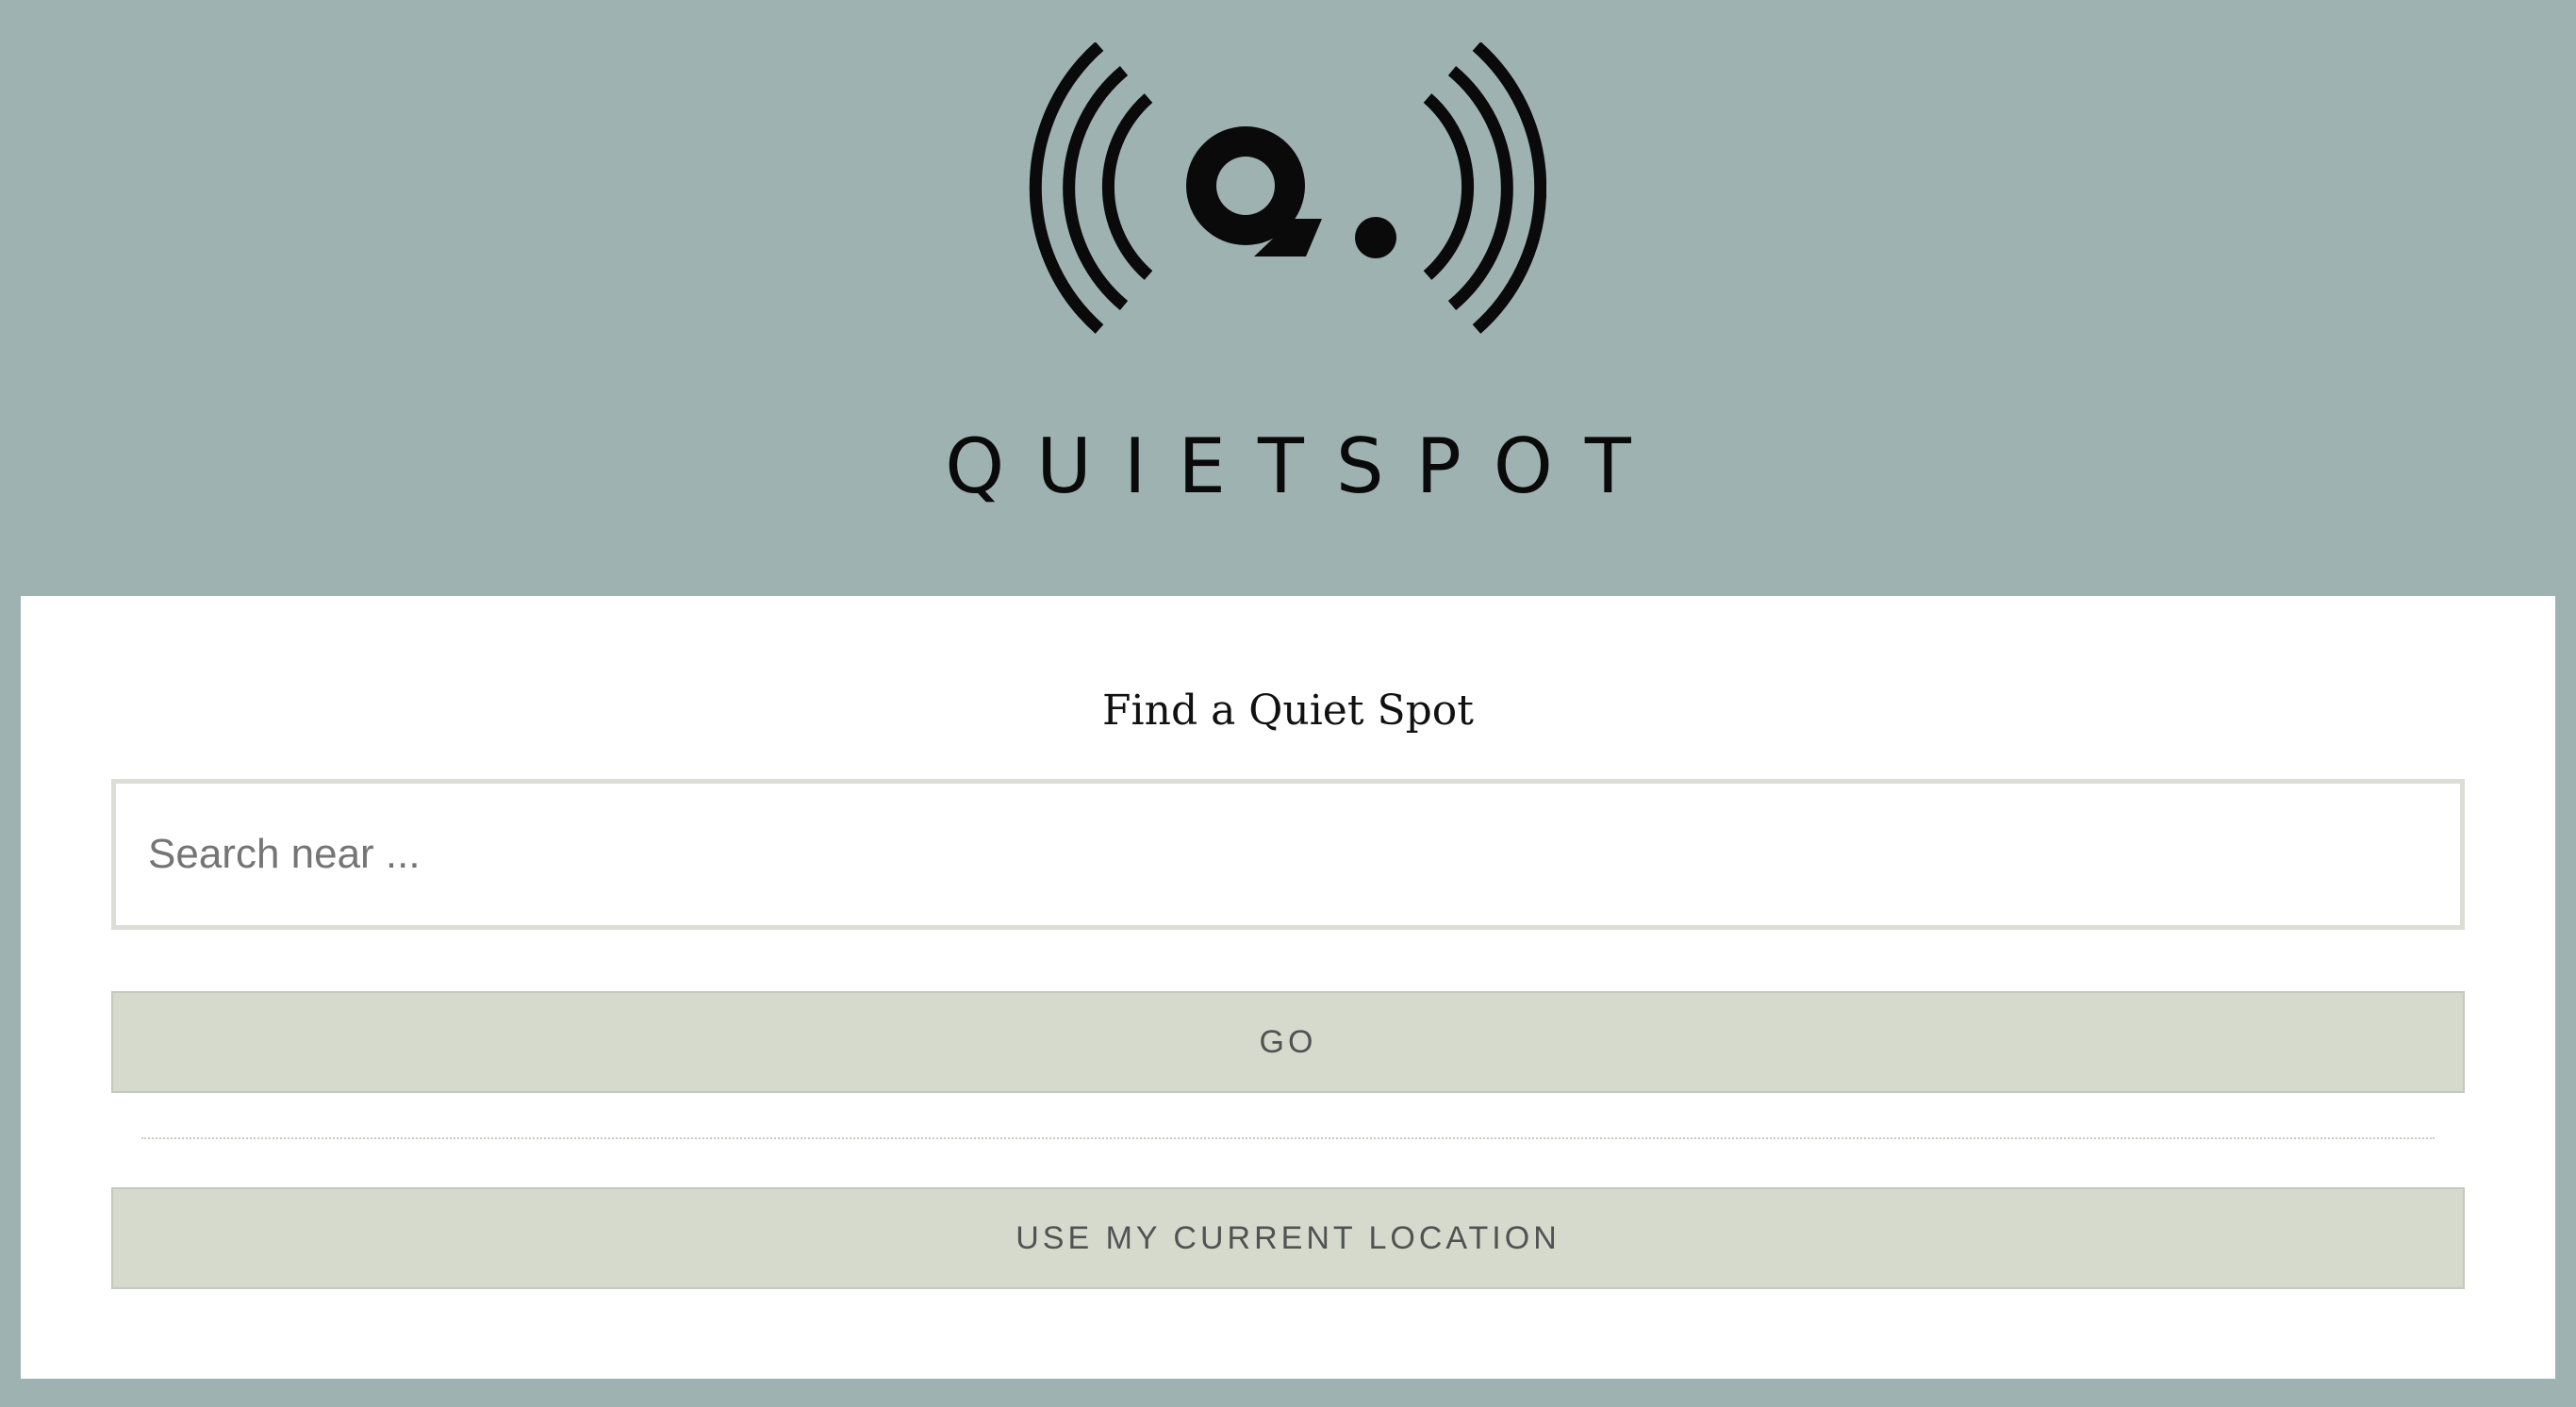 The image size is (2576, 1407). I want to click on go-button: GO, so click(1288, 1042).